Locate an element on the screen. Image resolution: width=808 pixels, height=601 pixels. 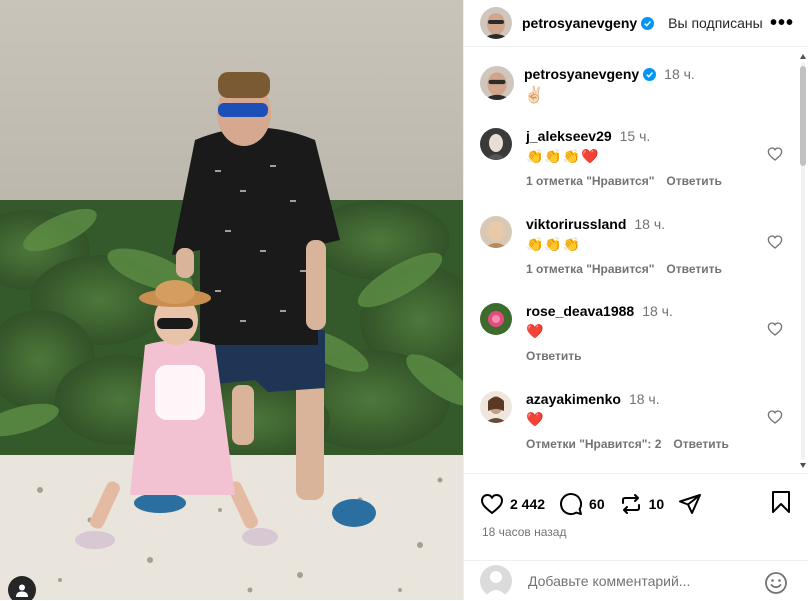
post-header: petrosyanevgeny Вы подписаны ••• is located at coordinates (636, 23).